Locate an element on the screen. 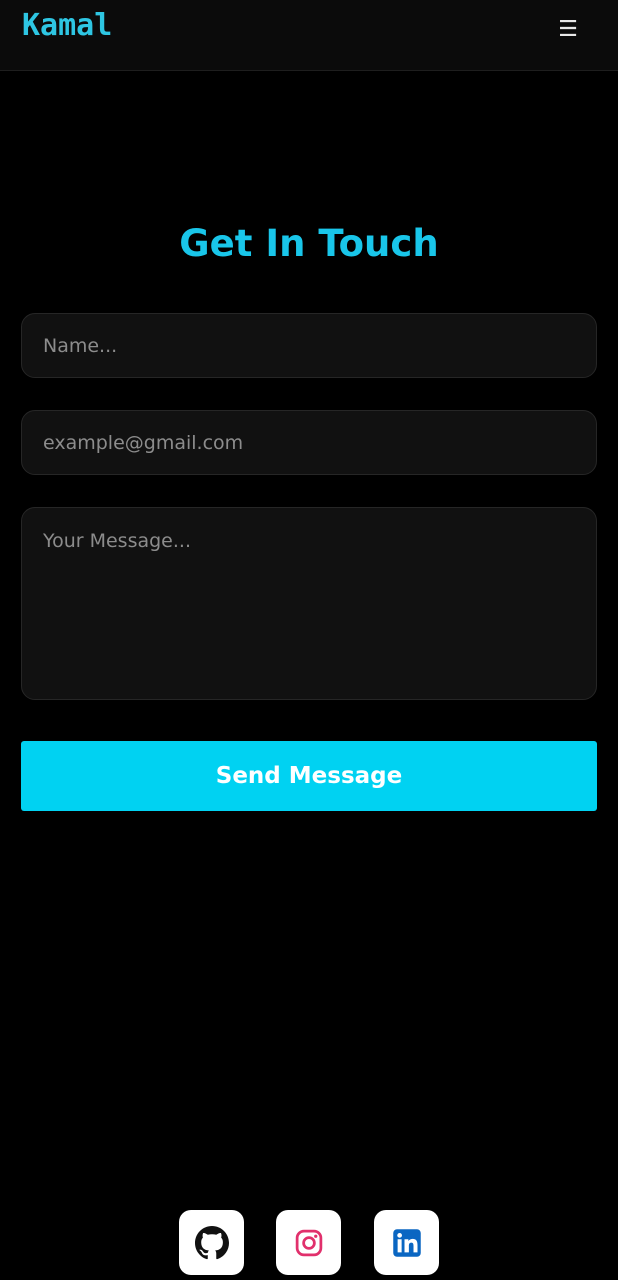 Image resolution: width=618 pixels, height=1280 pixels. instagram-link is located at coordinates (308, 1242).